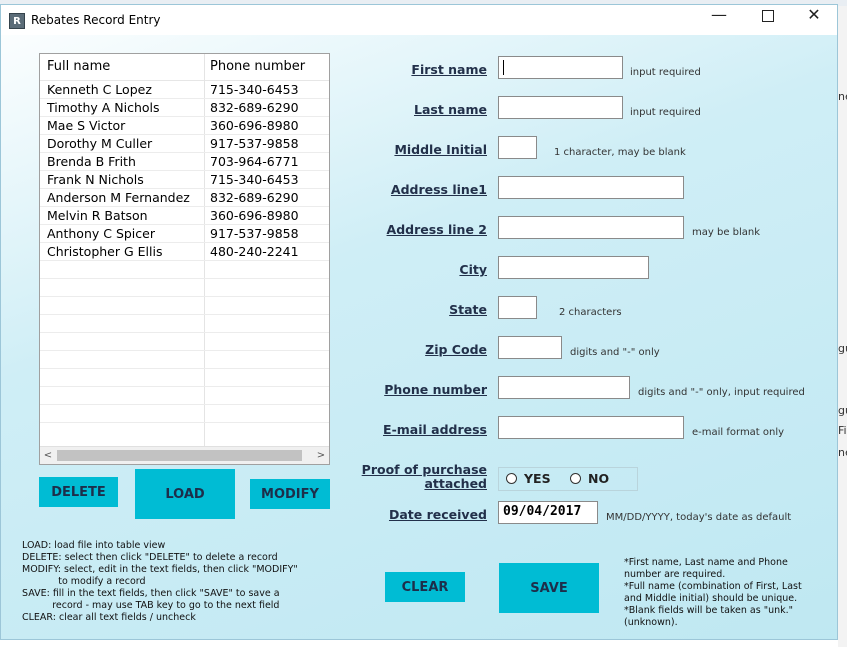 The height and width of the screenshot is (647, 847). Describe the element at coordinates (615, 352) in the screenshot. I see `zip-code-hint: digits and "-" only` at that location.